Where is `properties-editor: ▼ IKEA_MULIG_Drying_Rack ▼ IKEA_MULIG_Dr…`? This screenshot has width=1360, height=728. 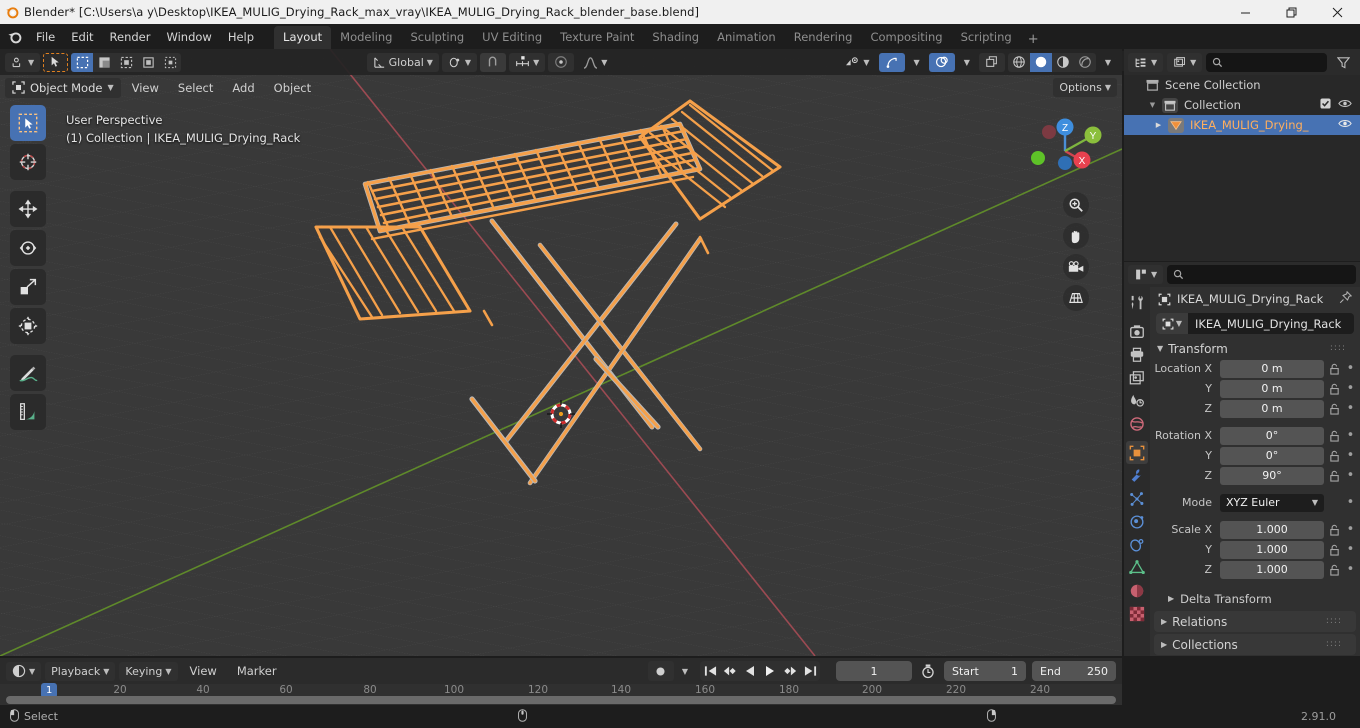
properties-editor: ▼ IKEA_MULIG_Drying_Rack ▼ IKEA_MULIG_Dr… is located at coordinates (1242, 459).